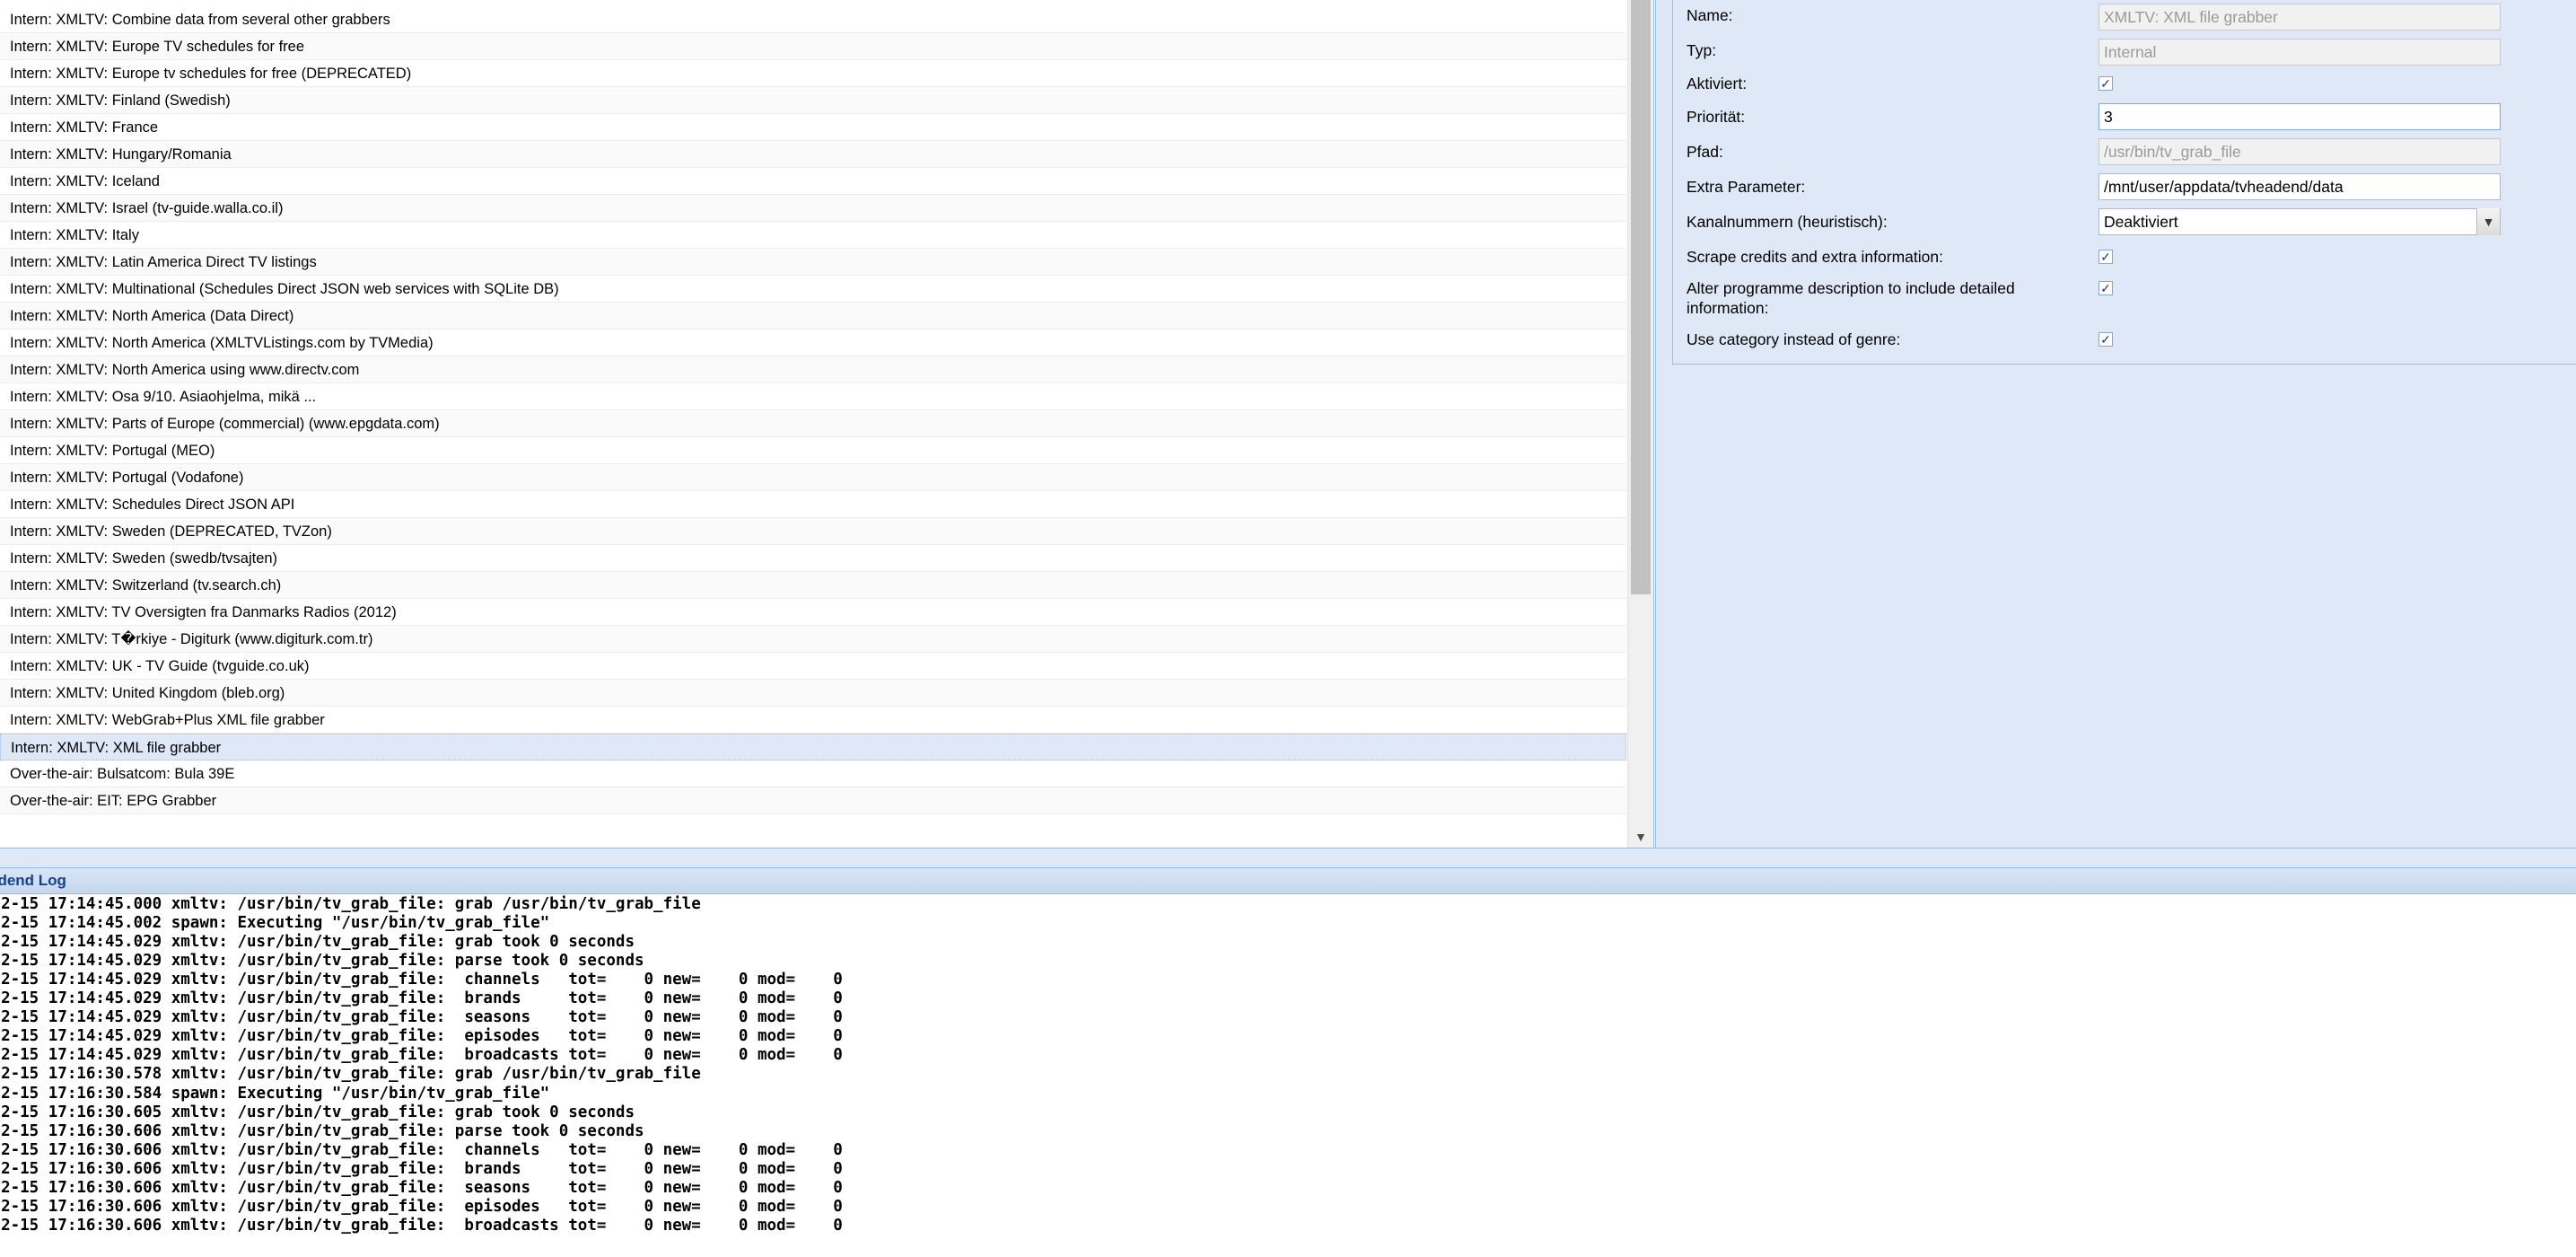 Image resolution: width=2576 pixels, height=1257 pixels. I want to click on grabber-list-row: Intern: XMLTV: Iceland, so click(813, 181).